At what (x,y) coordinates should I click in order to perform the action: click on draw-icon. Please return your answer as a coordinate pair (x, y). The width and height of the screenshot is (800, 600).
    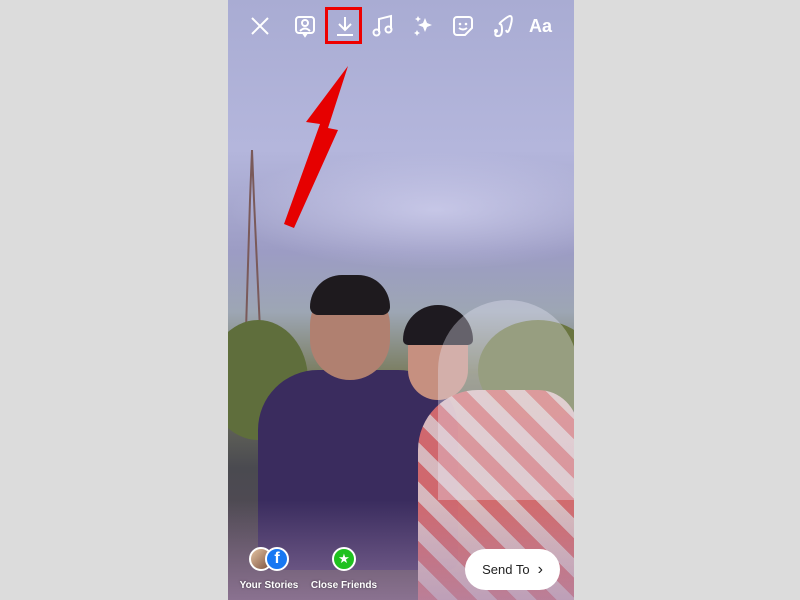
    Looking at the image, I should click on (503, 26).